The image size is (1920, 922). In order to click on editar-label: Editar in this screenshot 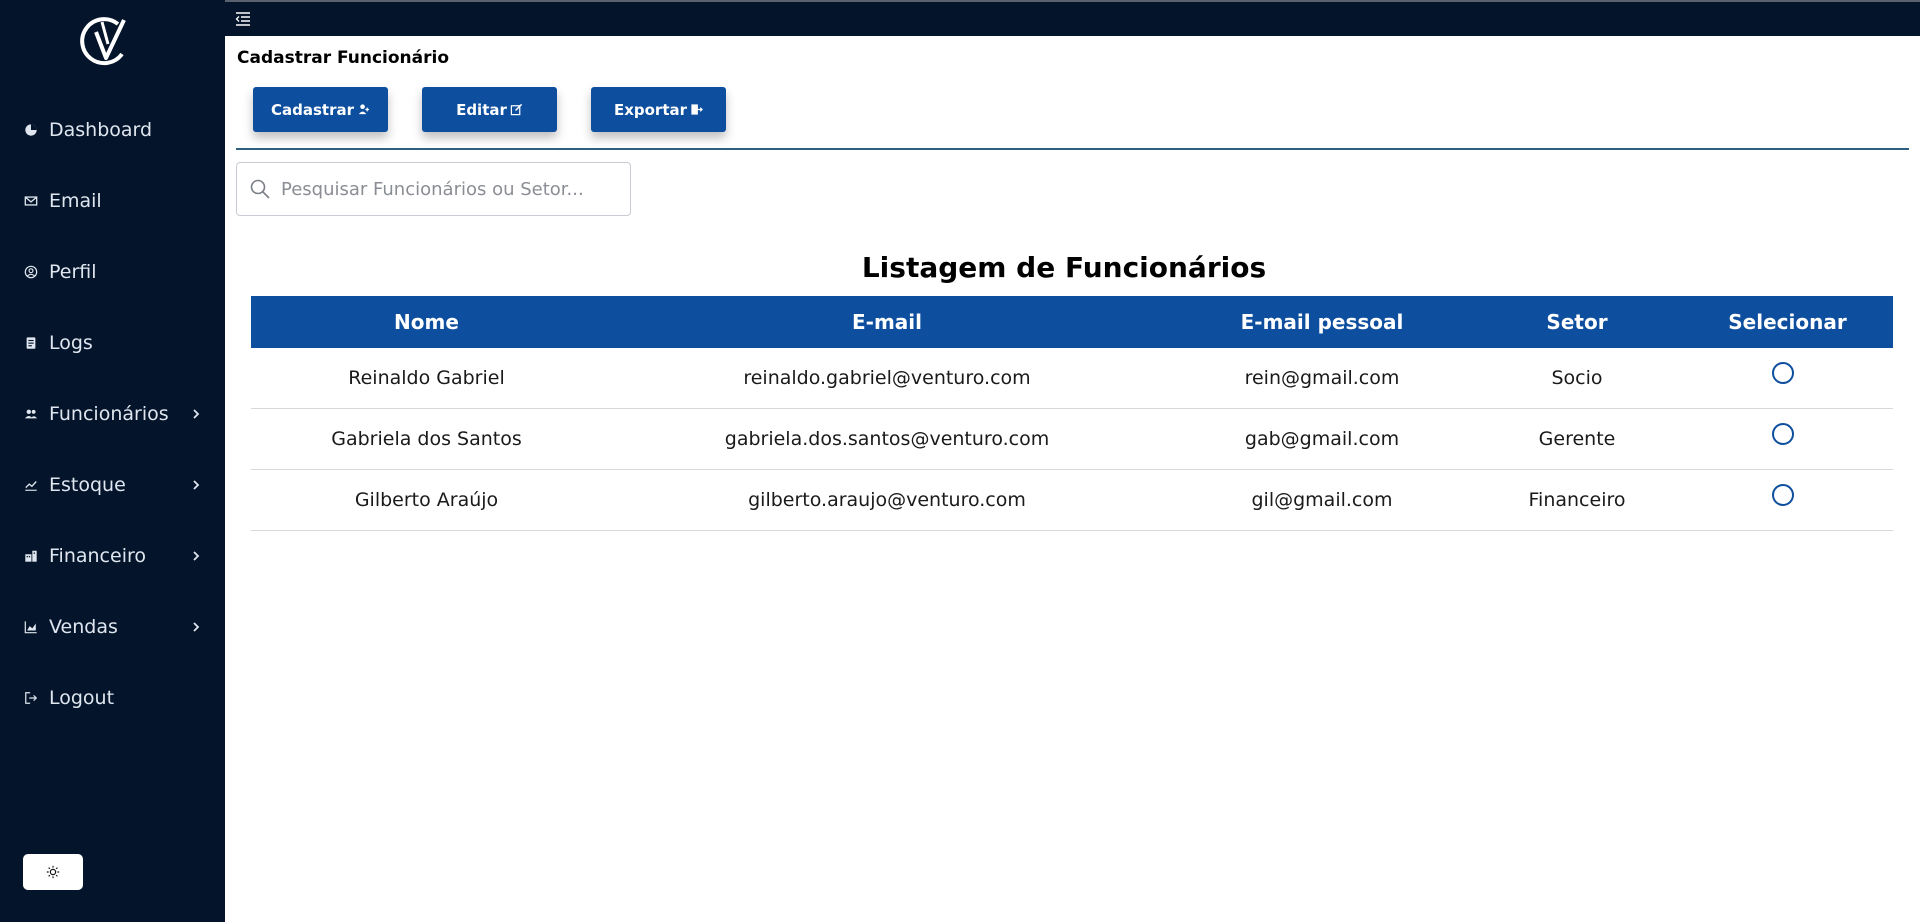, I will do `click(481, 109)`.